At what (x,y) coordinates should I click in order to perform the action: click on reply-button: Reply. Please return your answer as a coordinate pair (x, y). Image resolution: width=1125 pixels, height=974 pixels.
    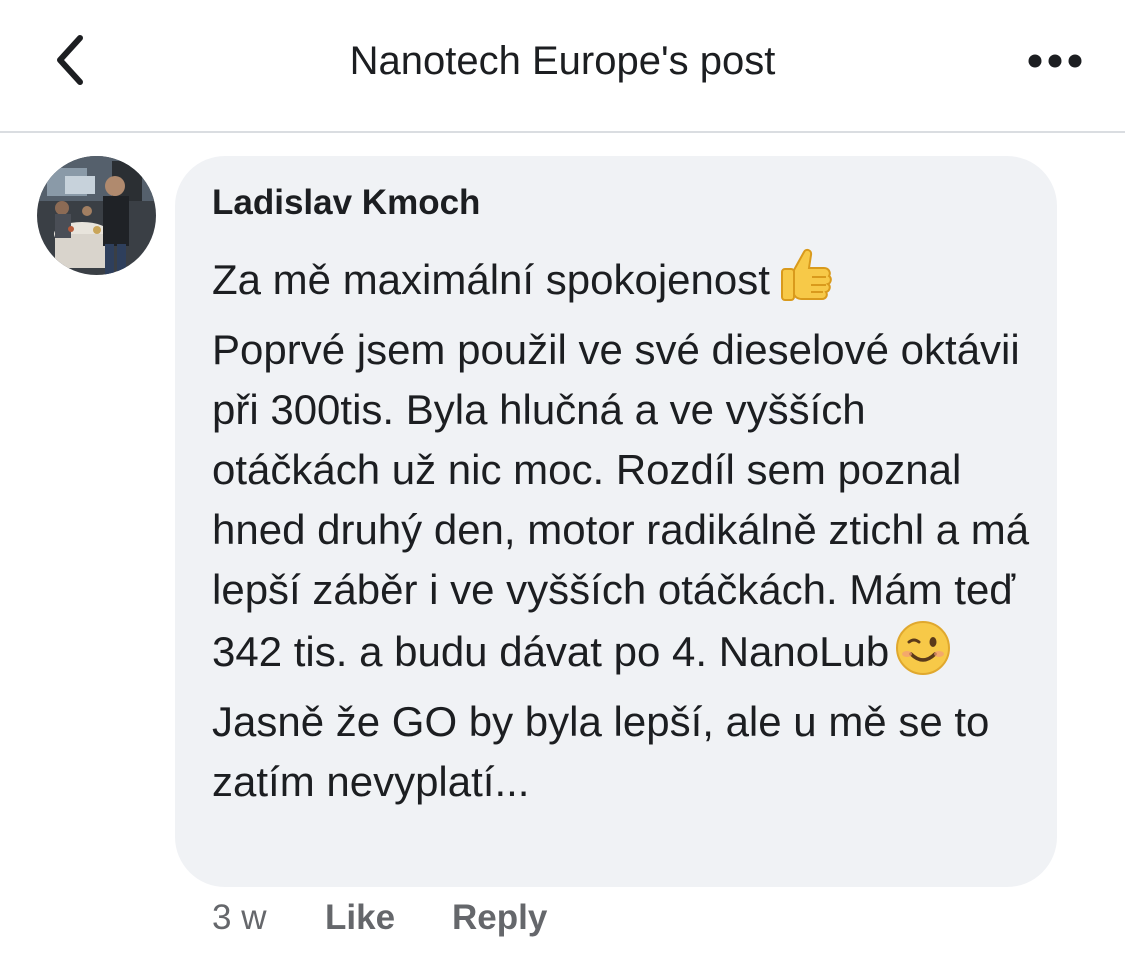
    Looking at the image, I should click on (499, 918).